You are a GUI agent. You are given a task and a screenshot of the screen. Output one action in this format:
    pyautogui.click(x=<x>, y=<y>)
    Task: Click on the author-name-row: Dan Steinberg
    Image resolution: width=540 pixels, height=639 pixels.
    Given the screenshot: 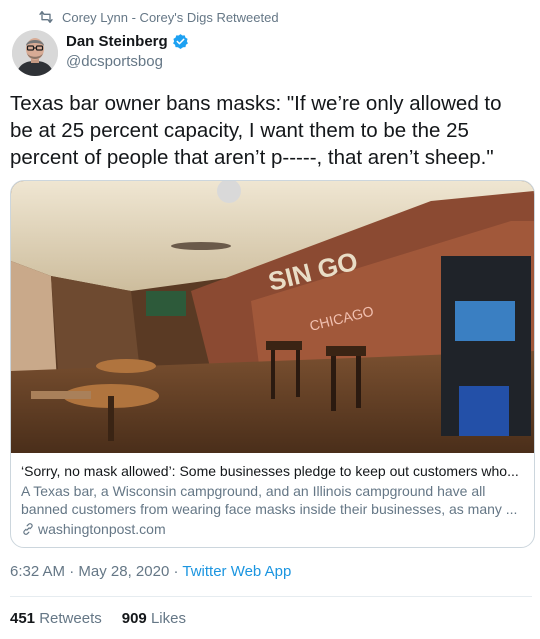 What is the action you would take?
    pyautogui.click(x=127, y=41)
    